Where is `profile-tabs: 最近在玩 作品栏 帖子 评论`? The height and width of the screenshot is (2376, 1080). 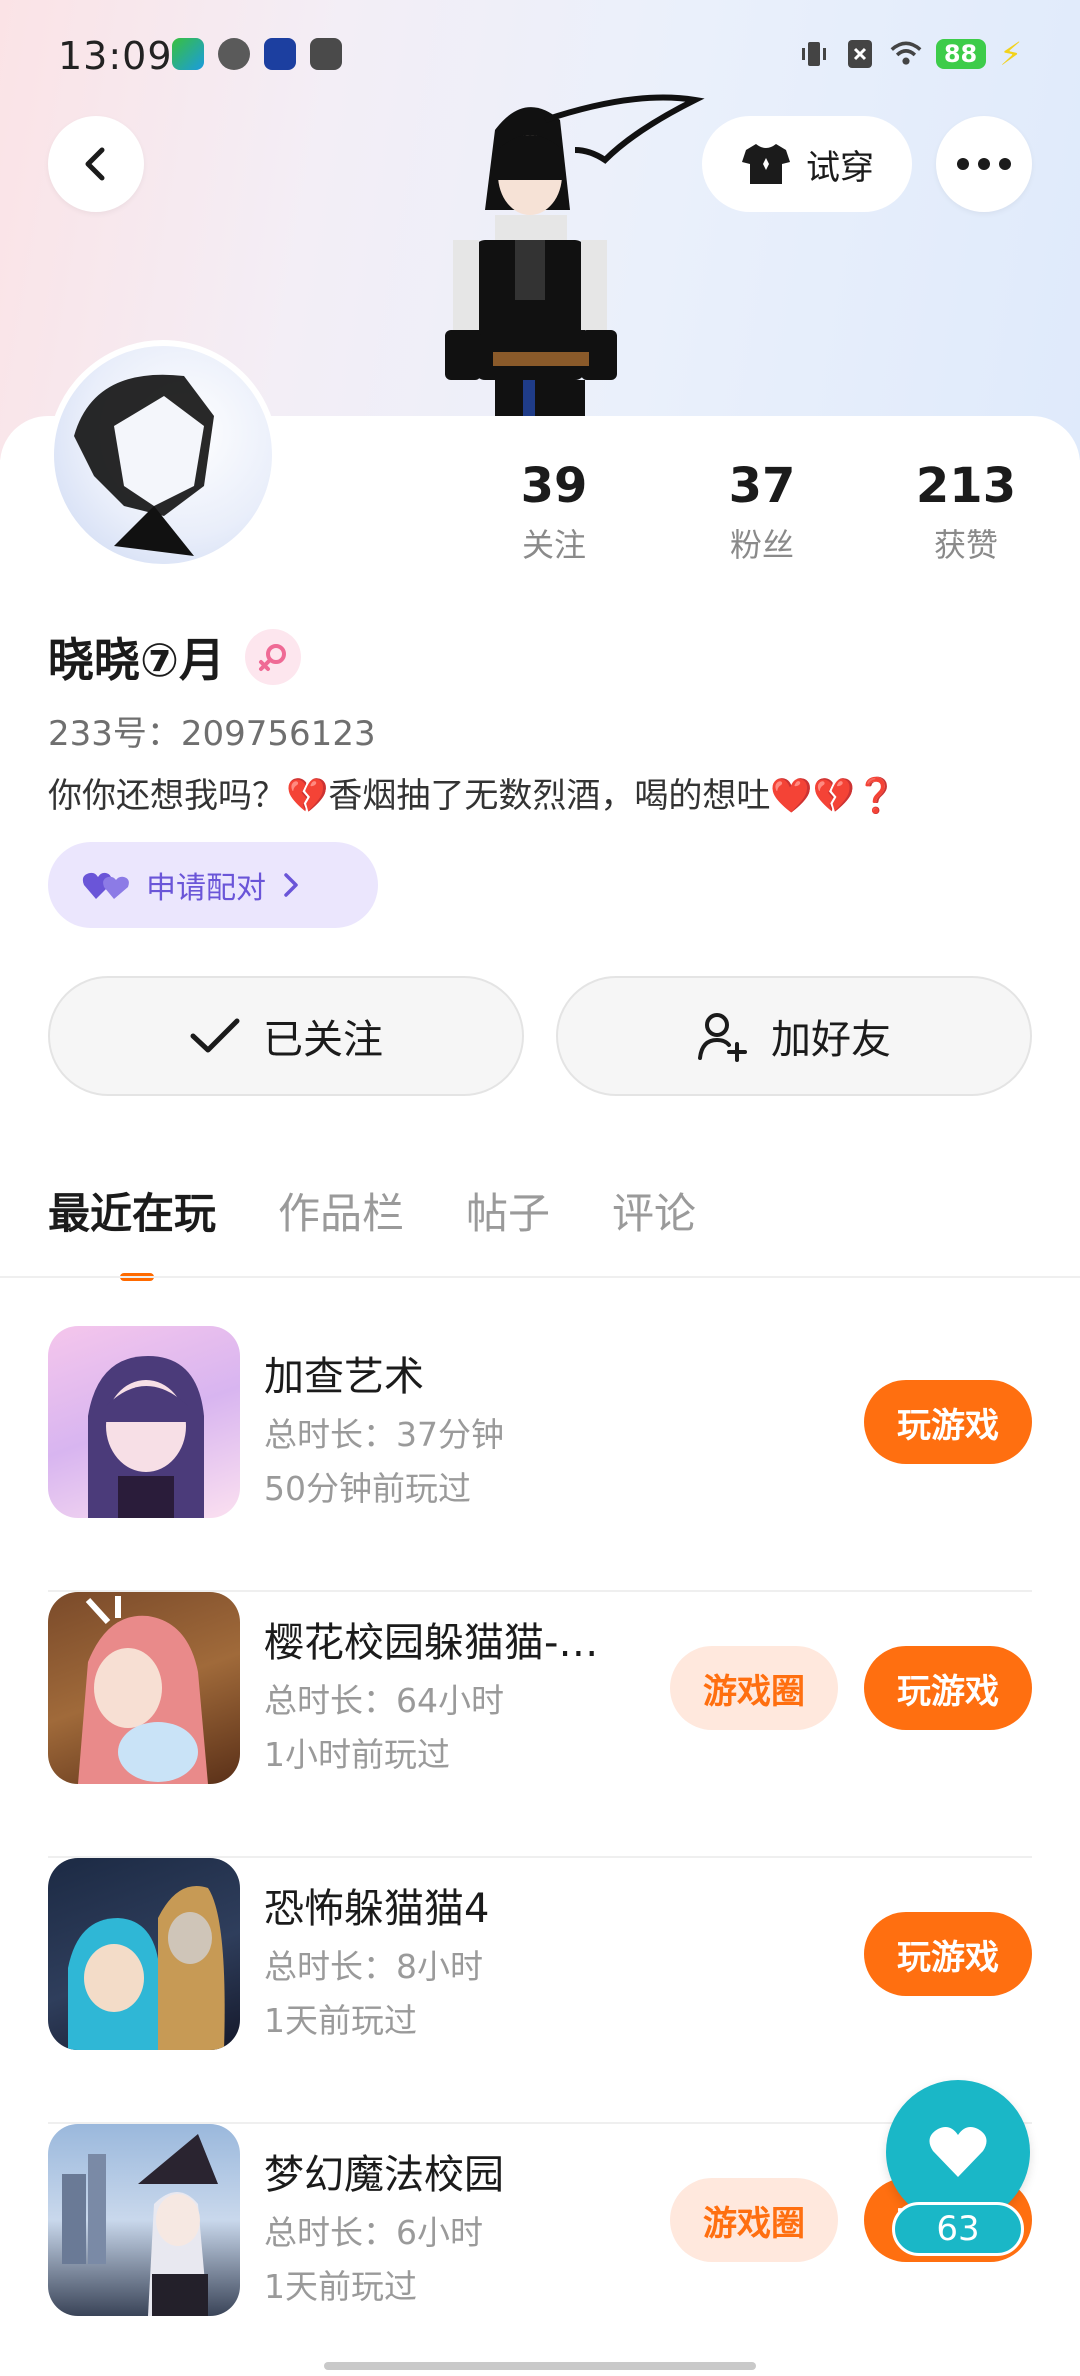
profile-tabs: 最近在玩 作品栏 帖子 评论 is located at coordinates (372, 1230).